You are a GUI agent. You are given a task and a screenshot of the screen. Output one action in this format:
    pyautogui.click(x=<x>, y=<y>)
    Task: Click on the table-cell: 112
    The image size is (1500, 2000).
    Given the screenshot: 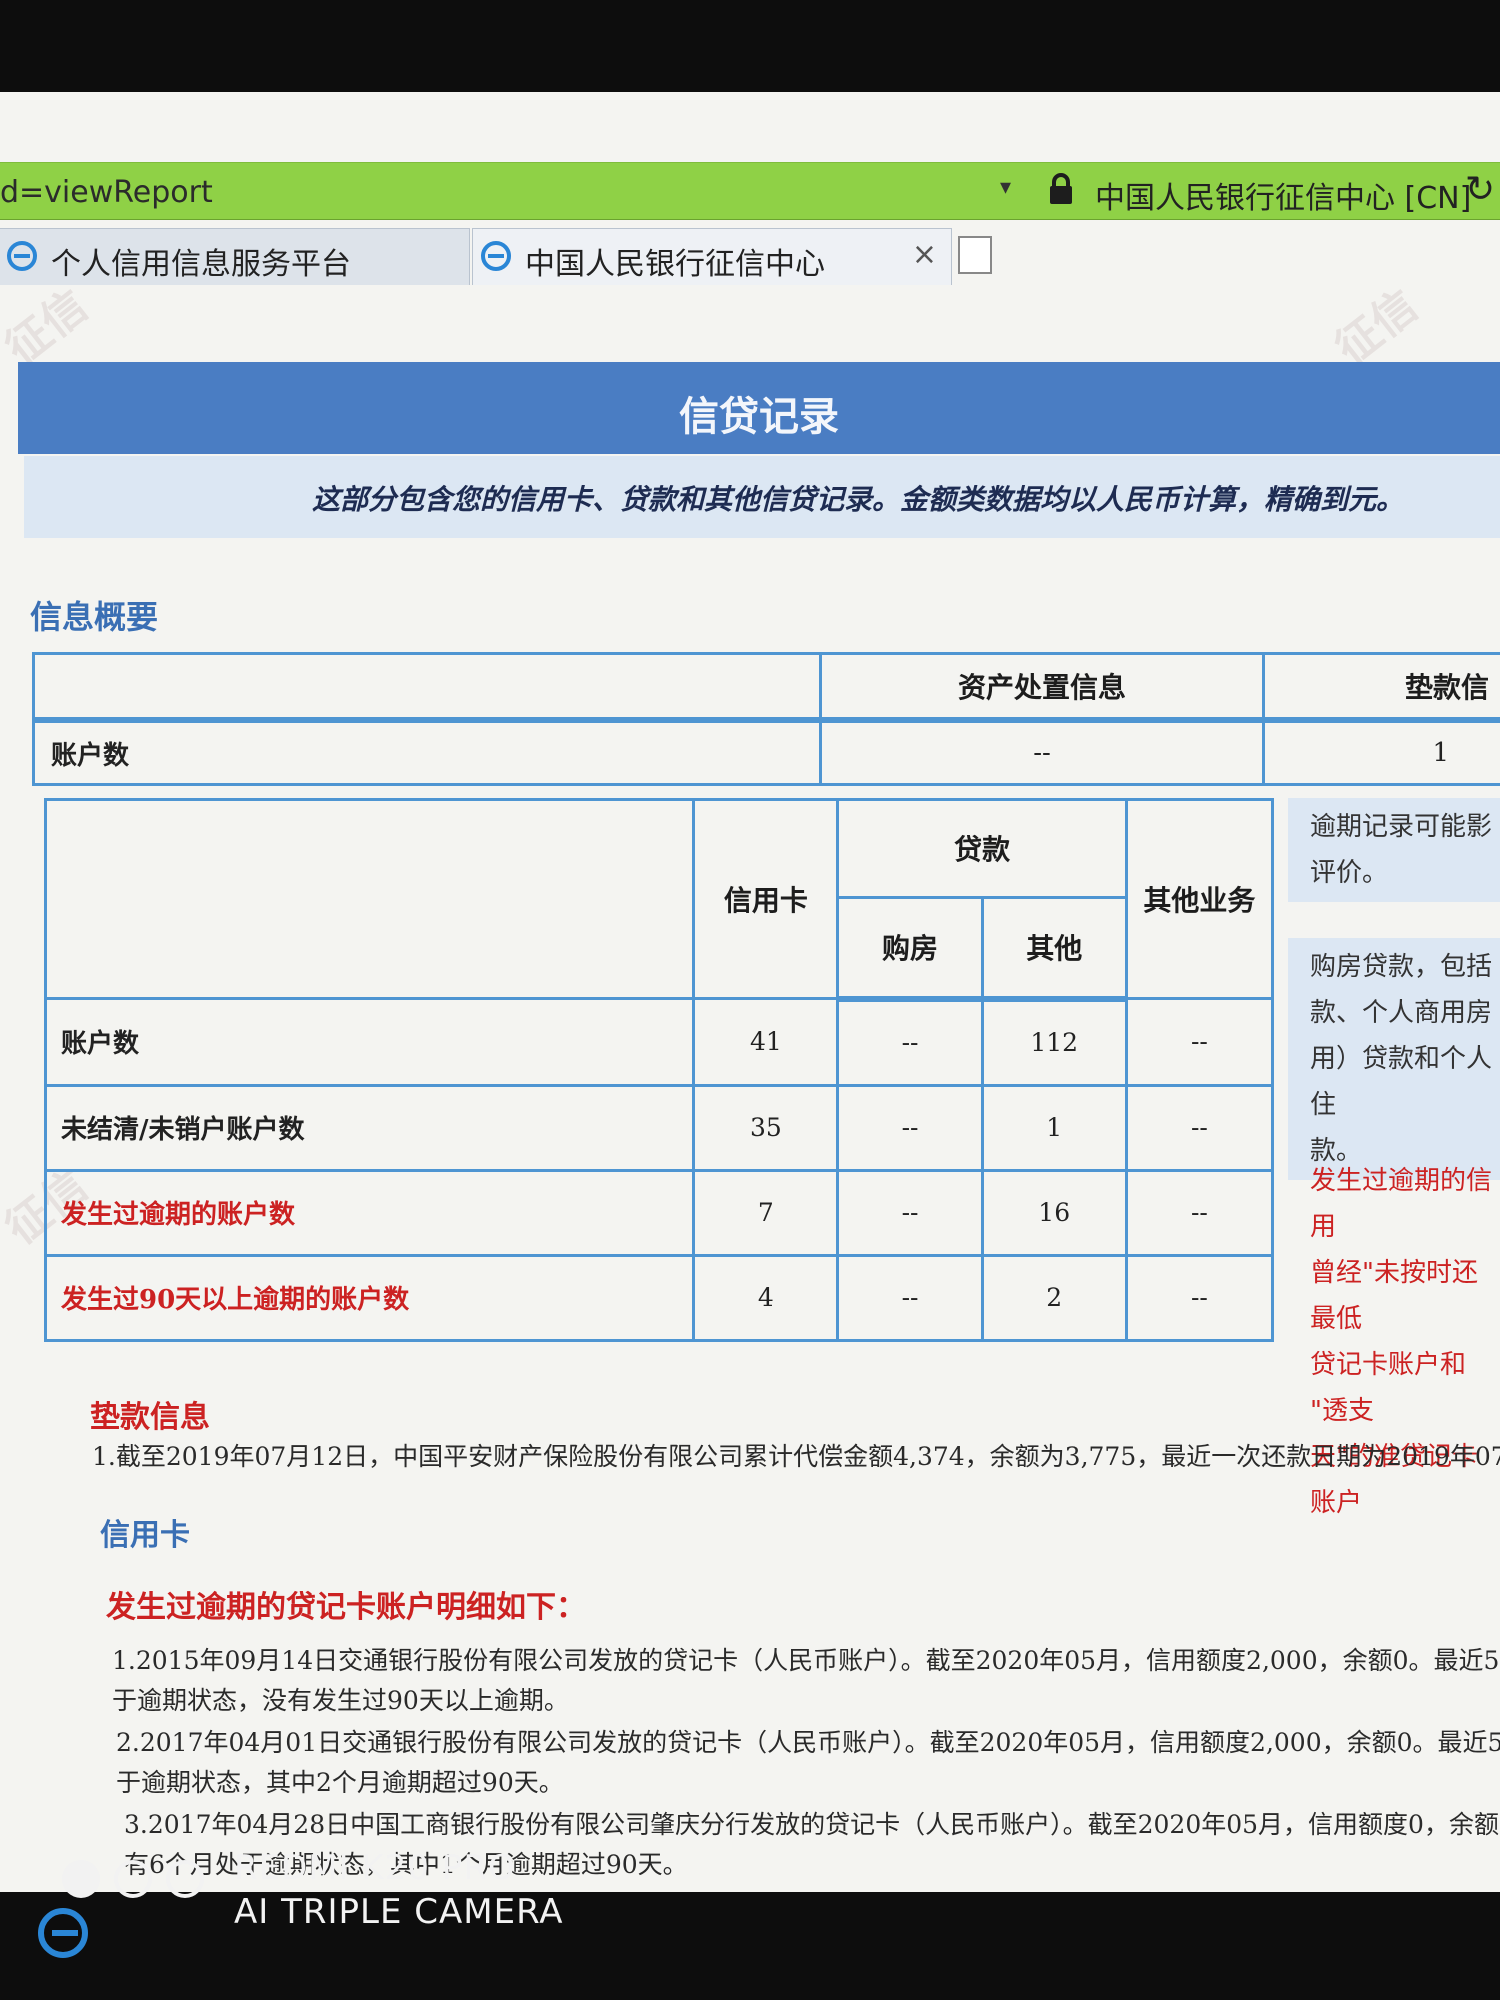 What is the action you would take?
    pyautogui.click(x=1054, y=1042)
    